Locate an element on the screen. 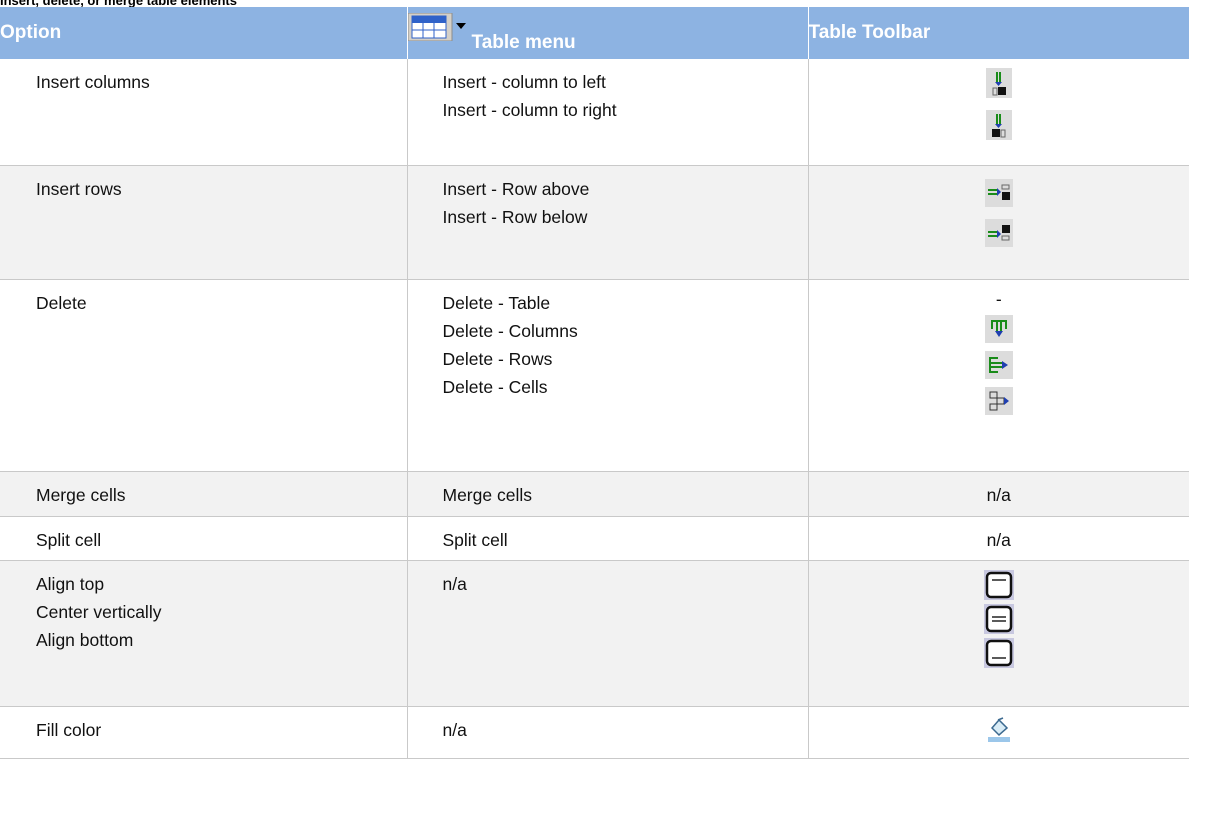 The width and height of the screenshot is (1222, 813). table-menu-label: Table menu is located at coordinates (523, 42).